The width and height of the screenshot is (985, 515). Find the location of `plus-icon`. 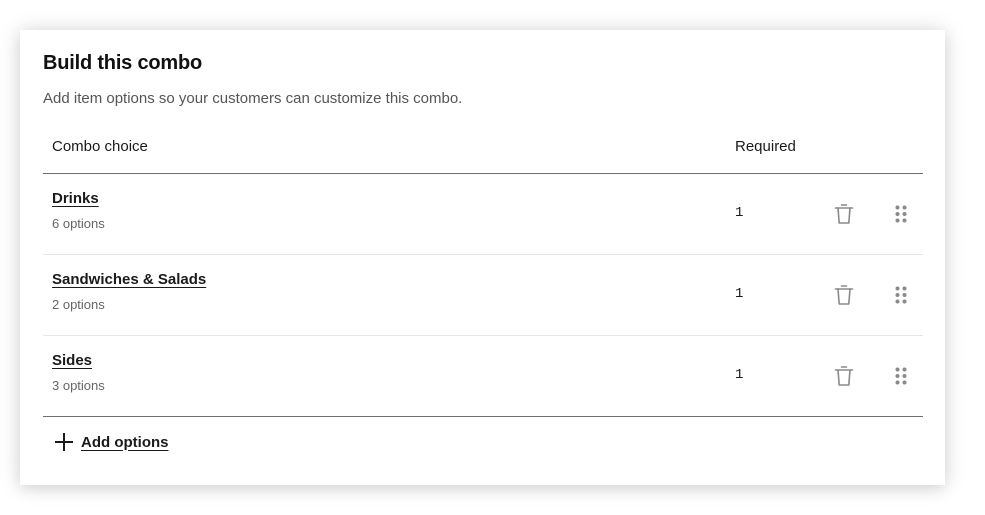

plus-icon is located at coordinates (64, 442).